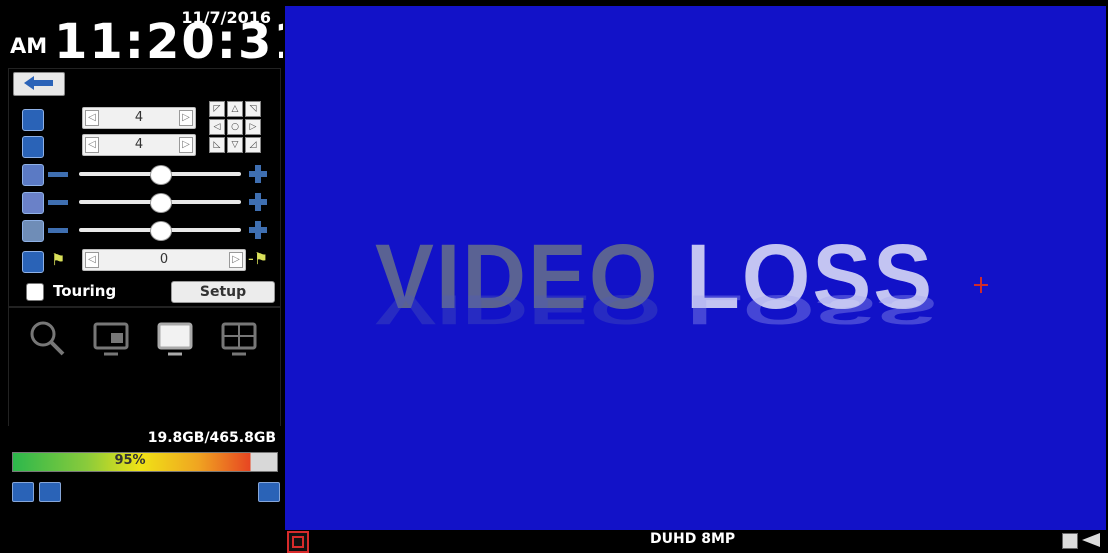  I want to click on user-icon, so click(269, 492).